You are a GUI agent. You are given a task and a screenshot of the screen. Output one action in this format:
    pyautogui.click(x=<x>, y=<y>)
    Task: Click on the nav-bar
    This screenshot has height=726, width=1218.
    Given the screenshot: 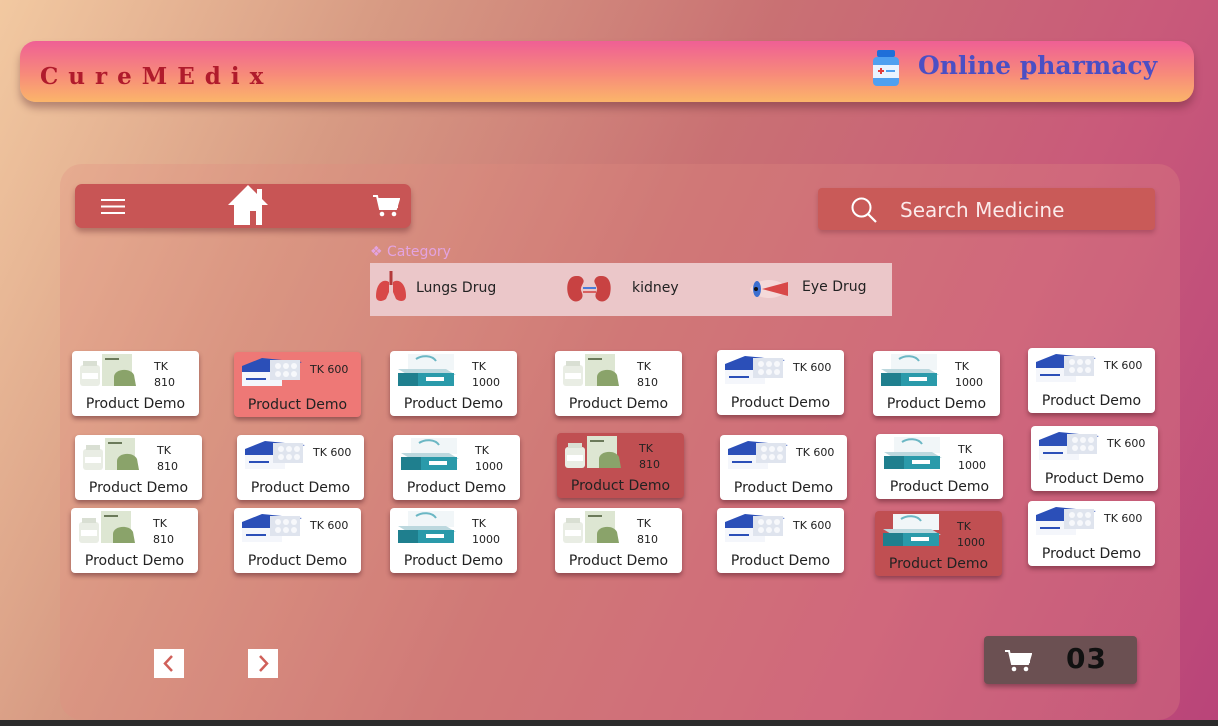 What is the action you would take?
    pyautogui.click(x=243, y=206)
    